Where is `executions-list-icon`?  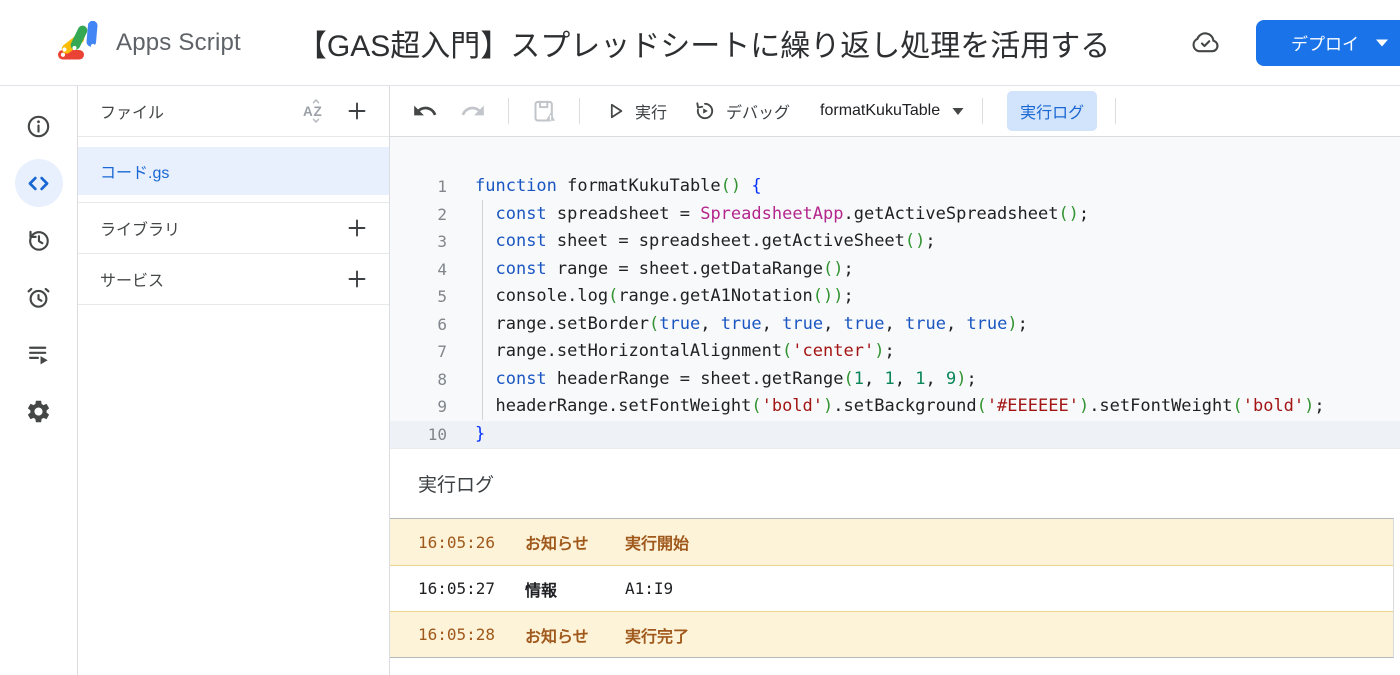 executions-list-icon is located at coordinates (38, 355).